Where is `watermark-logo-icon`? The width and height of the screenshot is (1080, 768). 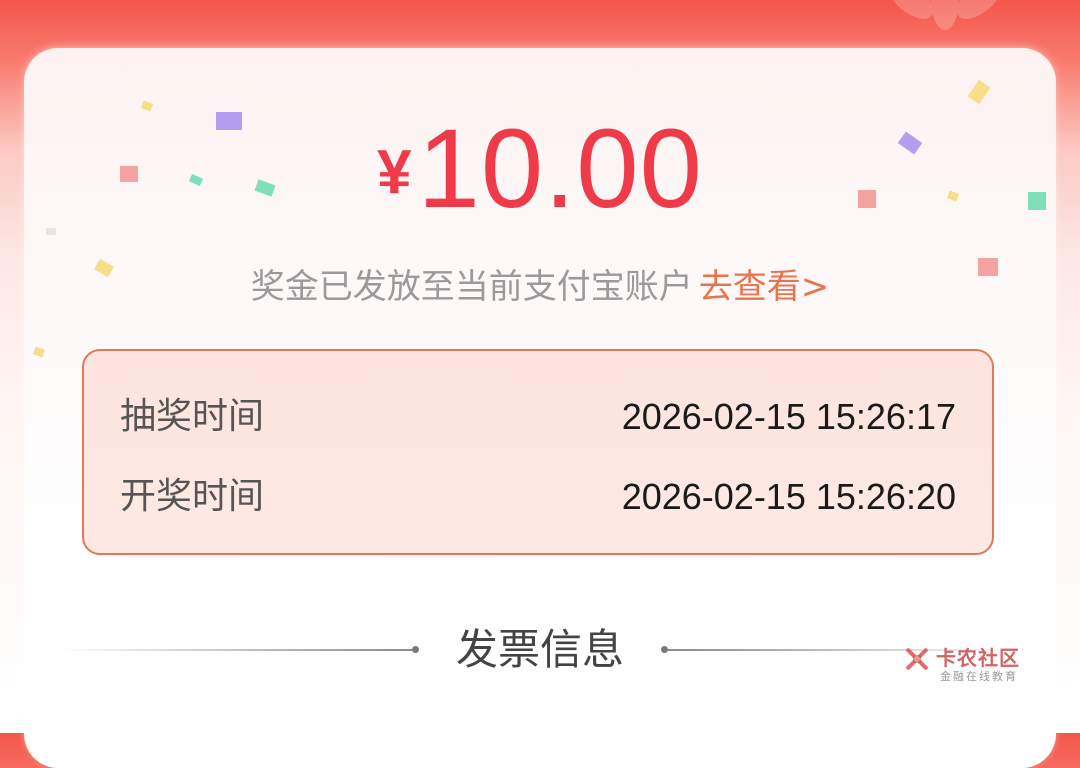
watermark-logo-icon is located at coordinates (917, 659).